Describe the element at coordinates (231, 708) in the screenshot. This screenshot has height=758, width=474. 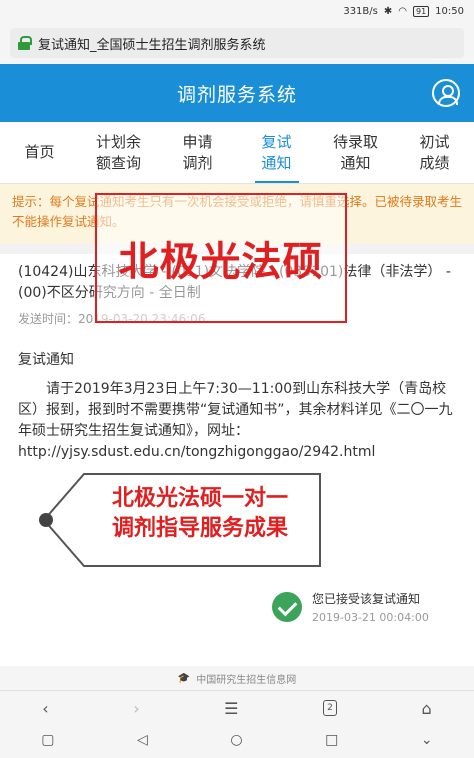
I see `menu-icon: ☰` at that location.